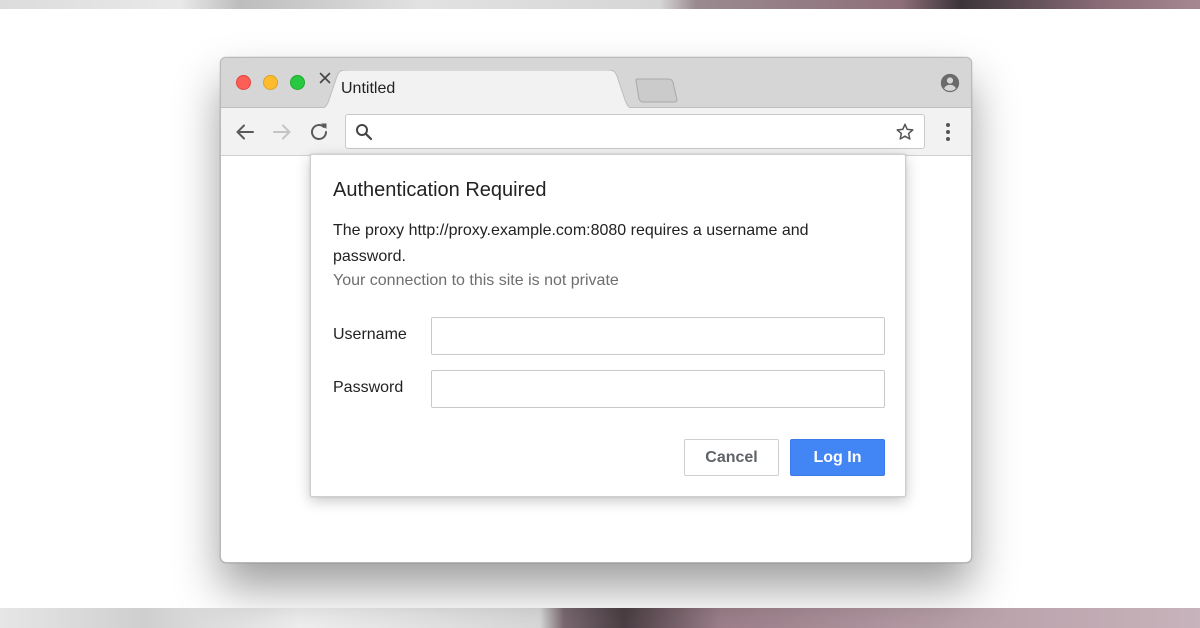 The height and width of the screenshot is (628, 1200). What do you see at coordinates (658, 336) in the screenshot?
I see `username-field` at bounding box center [658, 336].